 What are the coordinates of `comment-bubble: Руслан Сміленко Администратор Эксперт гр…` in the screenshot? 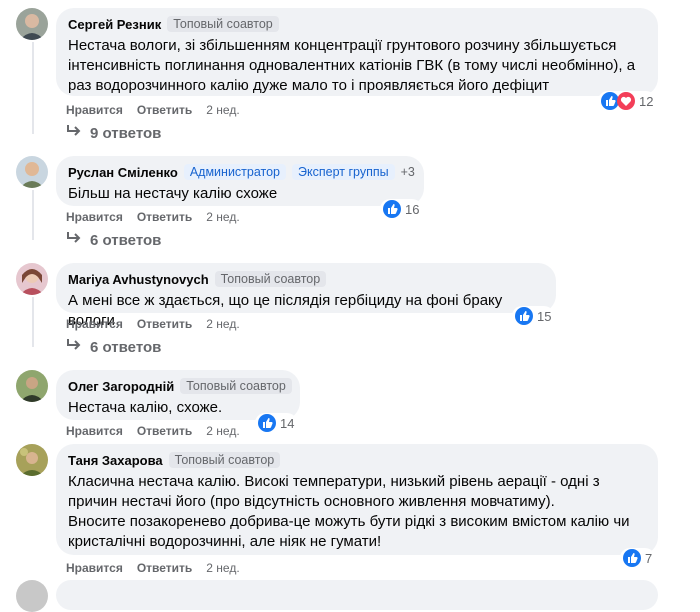 It's located at (240, 181).